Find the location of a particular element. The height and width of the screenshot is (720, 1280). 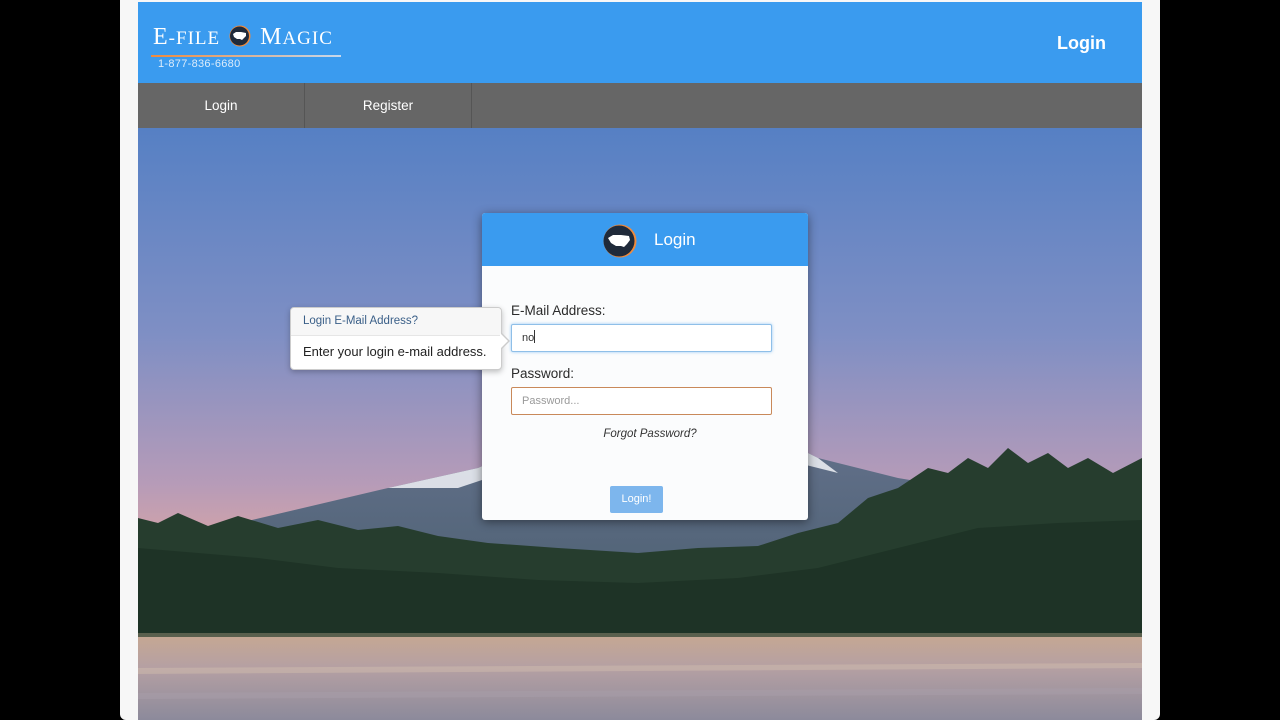

brand-logo: E-FILE MAGIC 1-877-836-6680 is located at coordinates (247, 49).